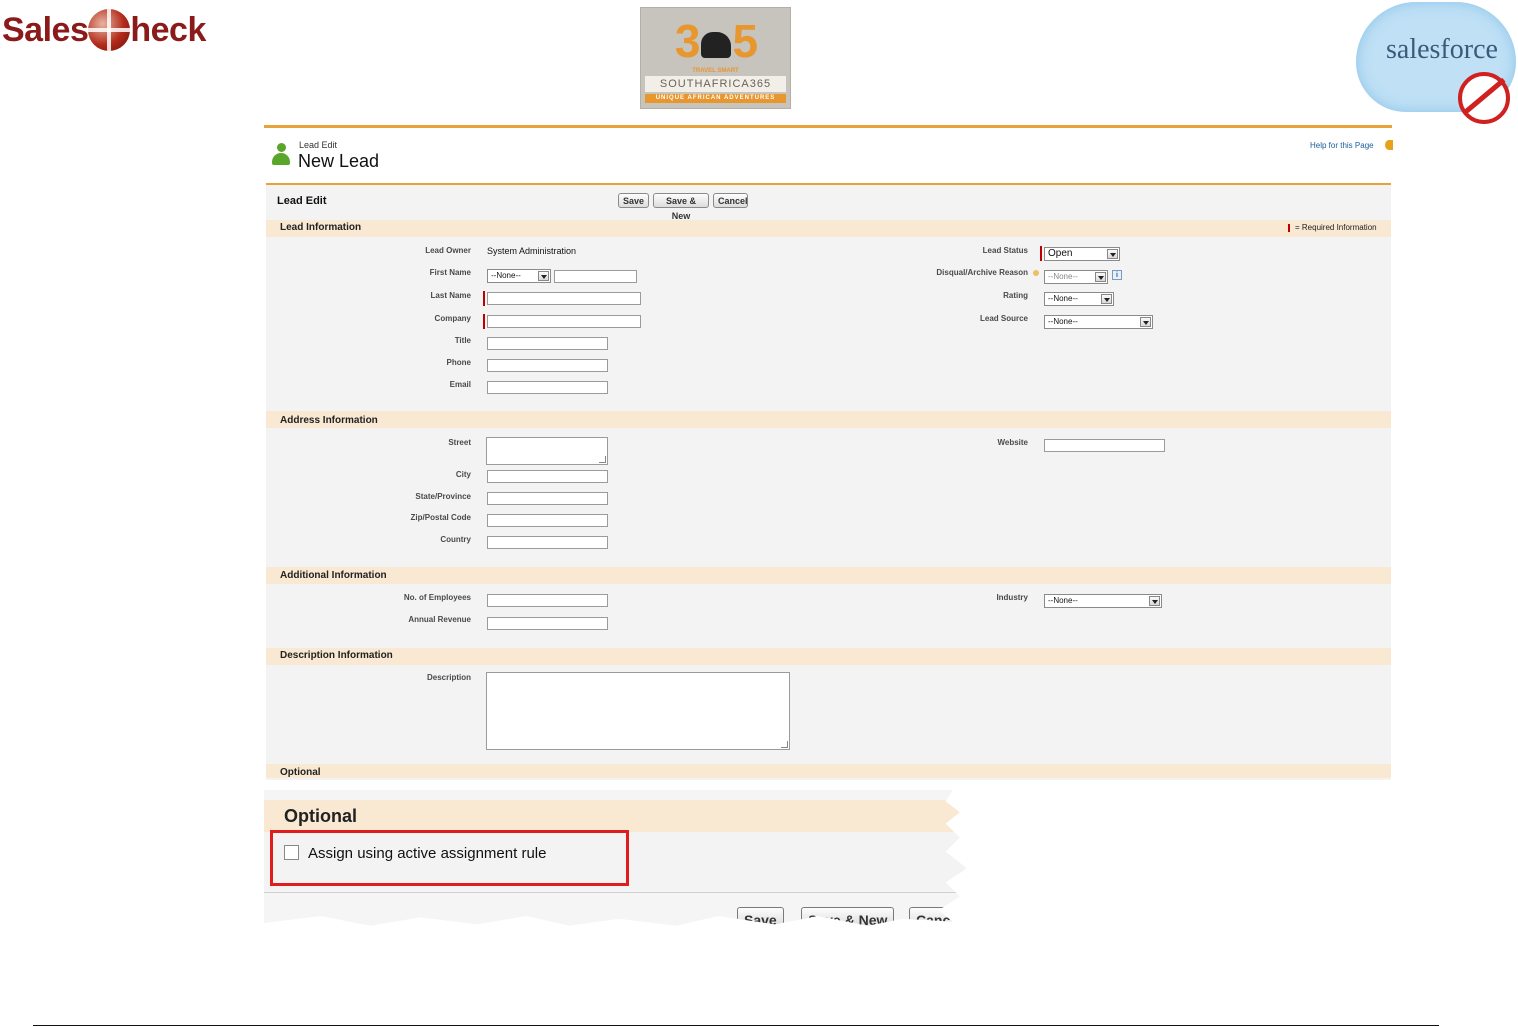 The height and width of the screenshot is (1027, 1518). What do you see at coordinates (1063, 600) in the screenshot?
I see `industry-value: --None--` at bounding box center [1063, 600].